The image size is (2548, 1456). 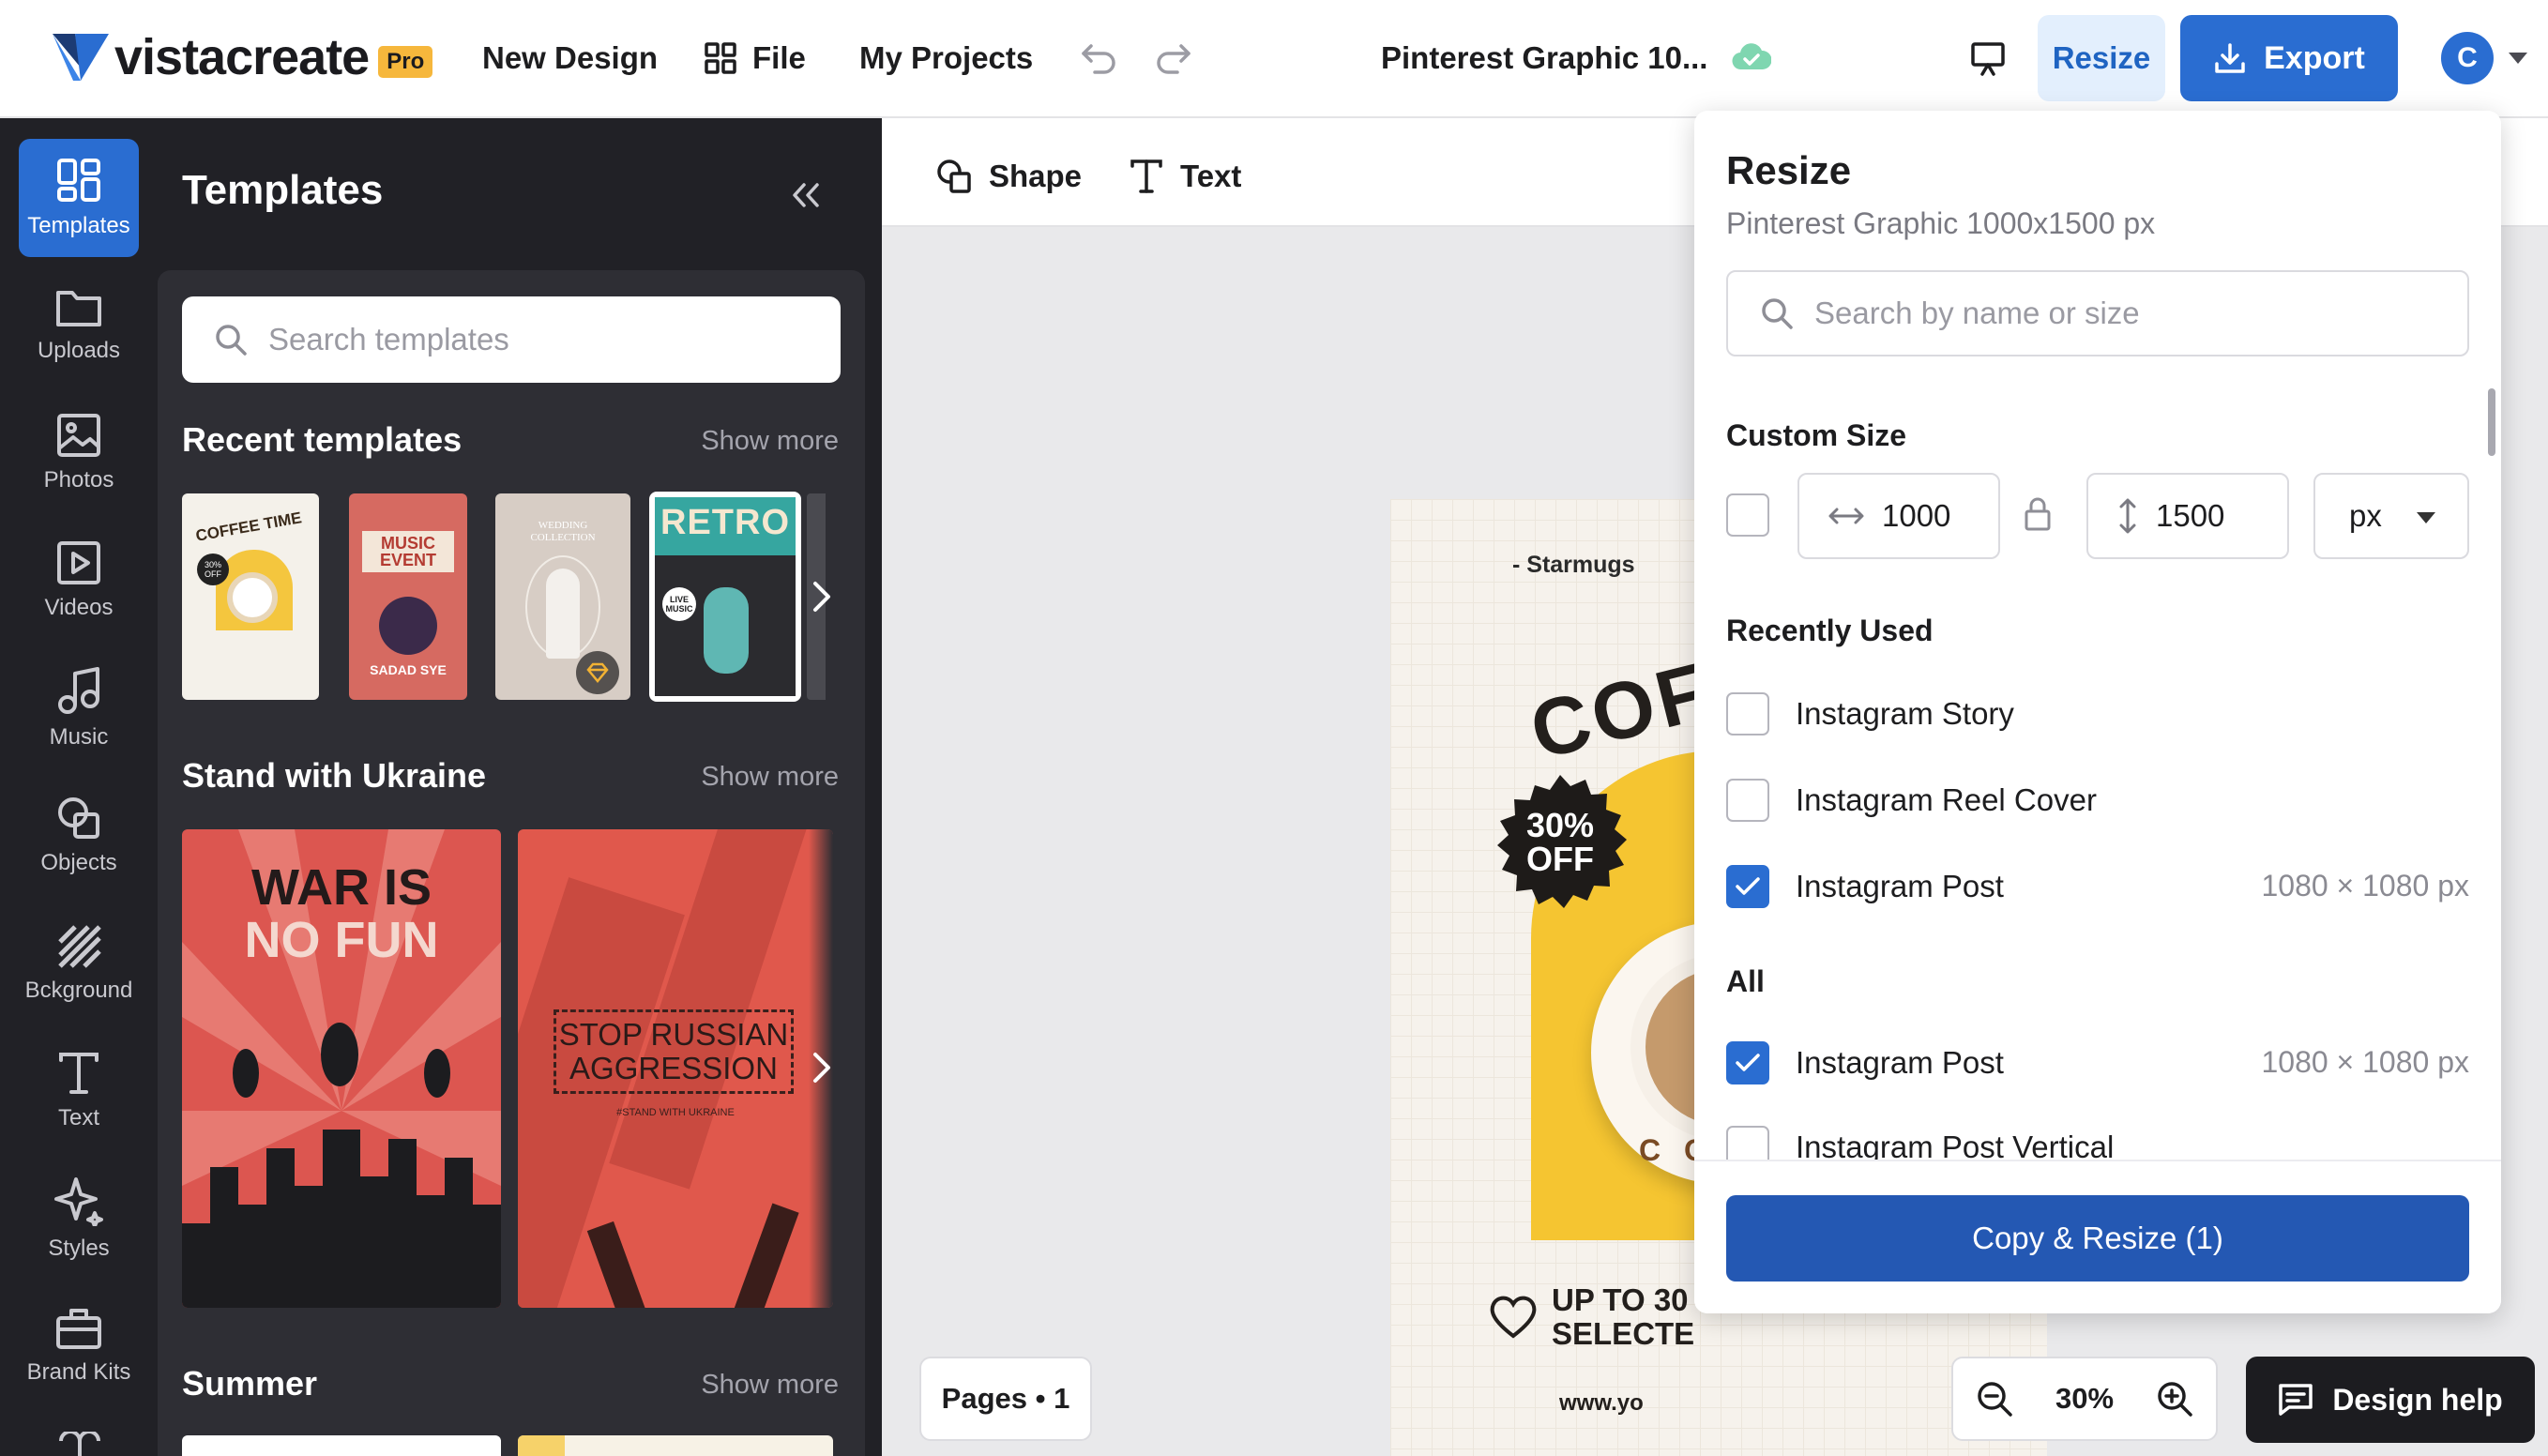 I want to click on recent-next-button, so click(x=822, y=597).